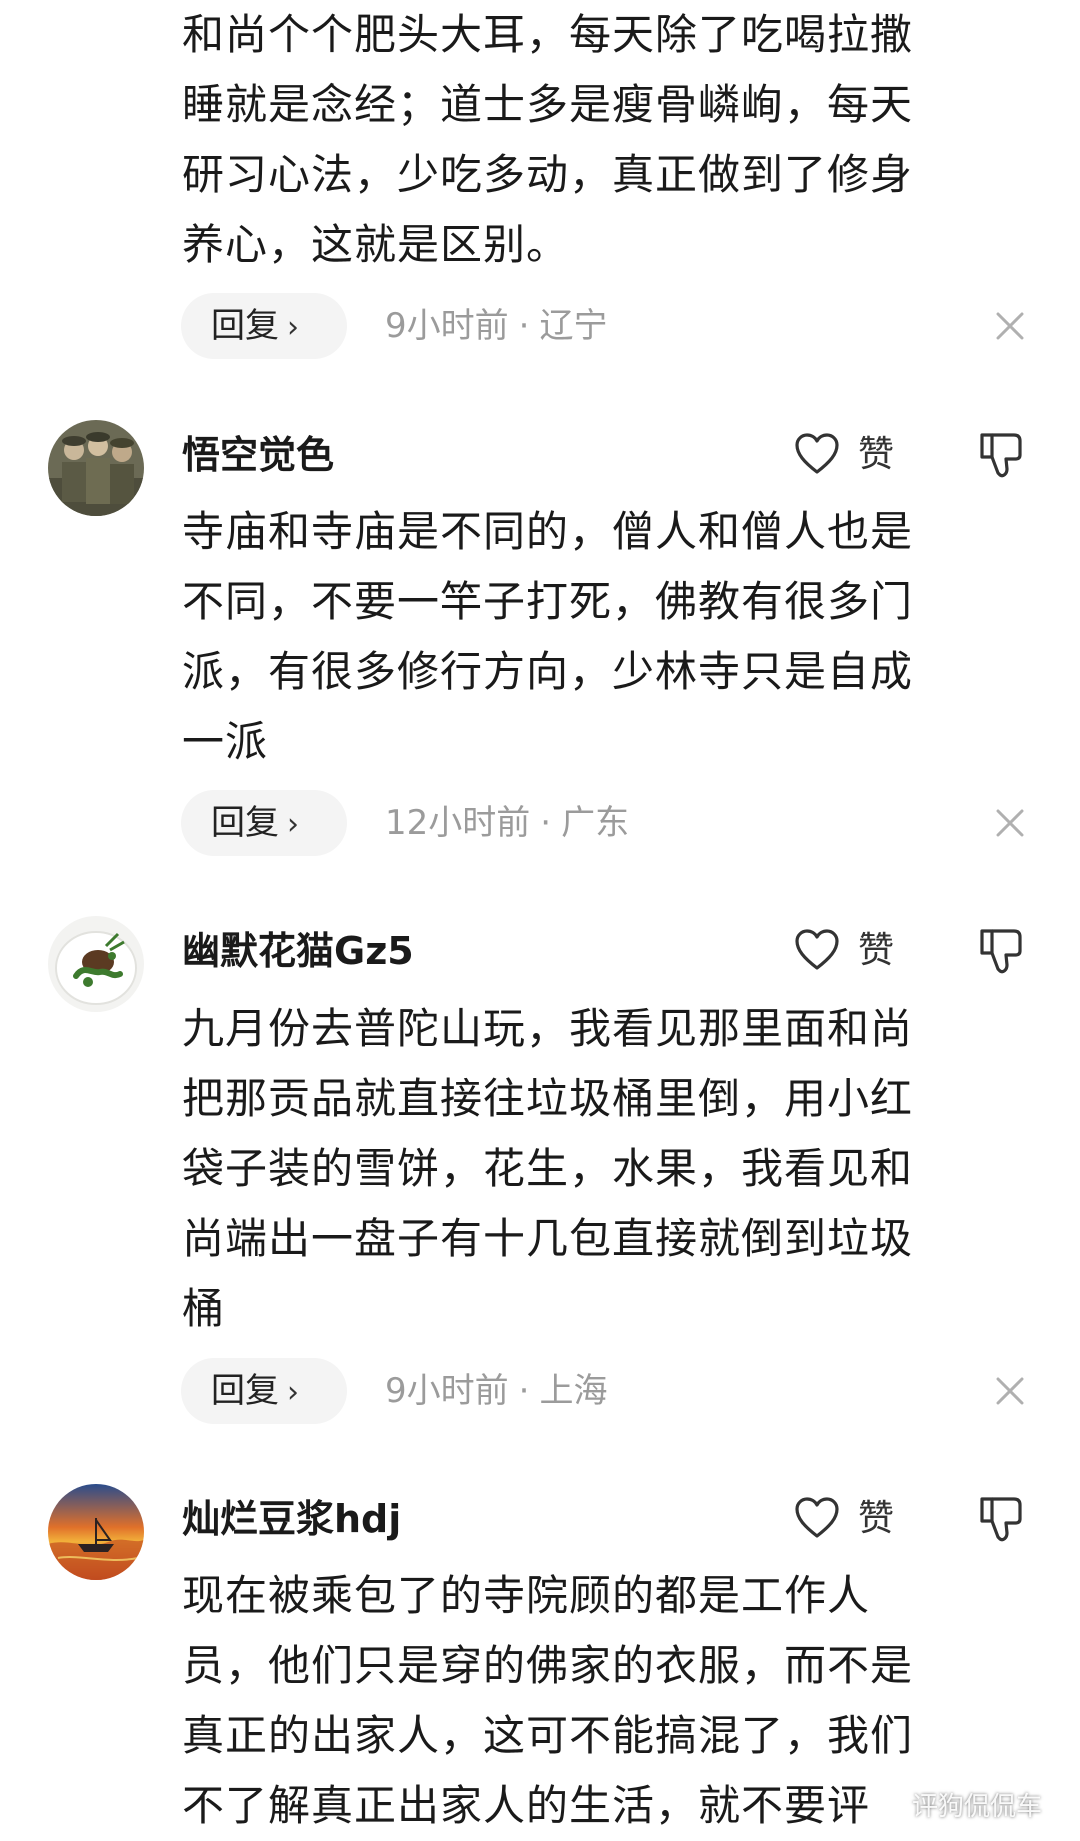 Image resolution: width=1080 pixels, height=1841 pixels. I want to click on comment-line: 养心，这就是区别。, so click(376, 244).